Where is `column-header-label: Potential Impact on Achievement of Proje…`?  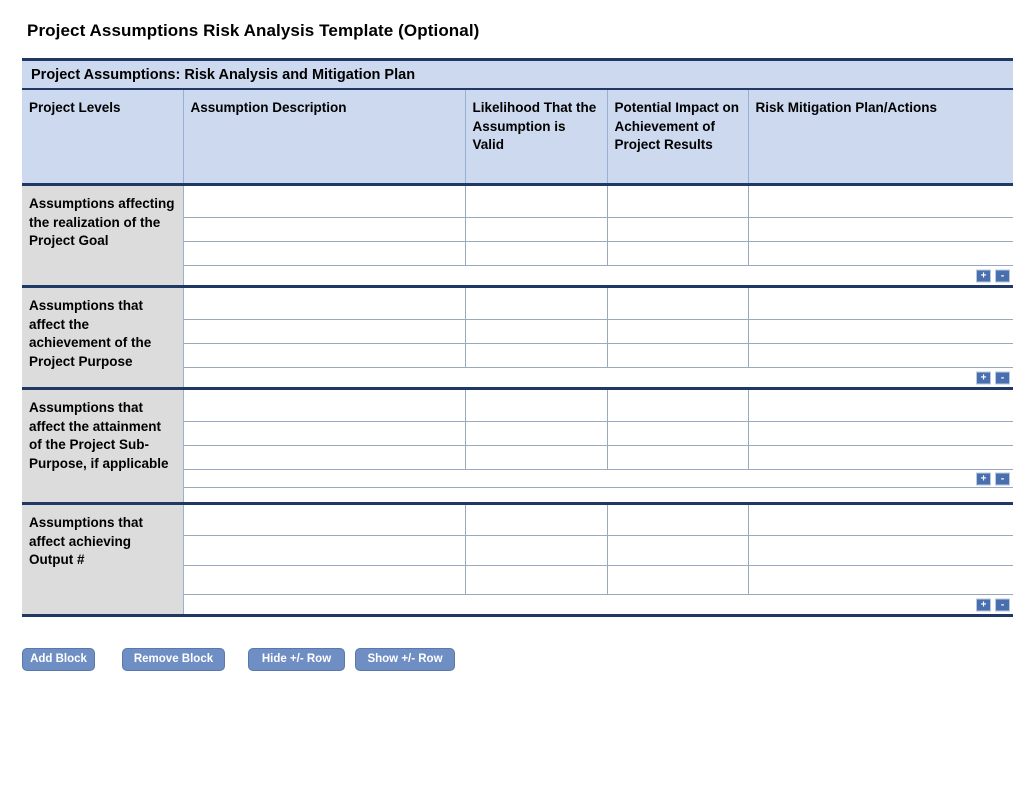
column-header-label: Potential Impact on Achievement of Proje… is located at coordinates (677, 126).